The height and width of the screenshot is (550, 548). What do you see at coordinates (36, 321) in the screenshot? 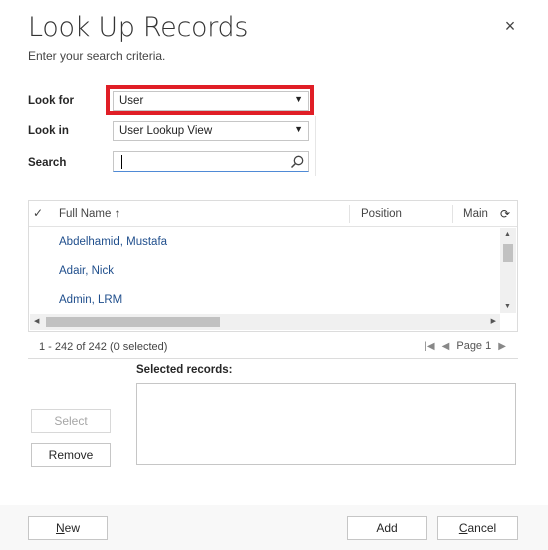
I see `scroll-left-icon: ◀` at bounding box center [36, 321].